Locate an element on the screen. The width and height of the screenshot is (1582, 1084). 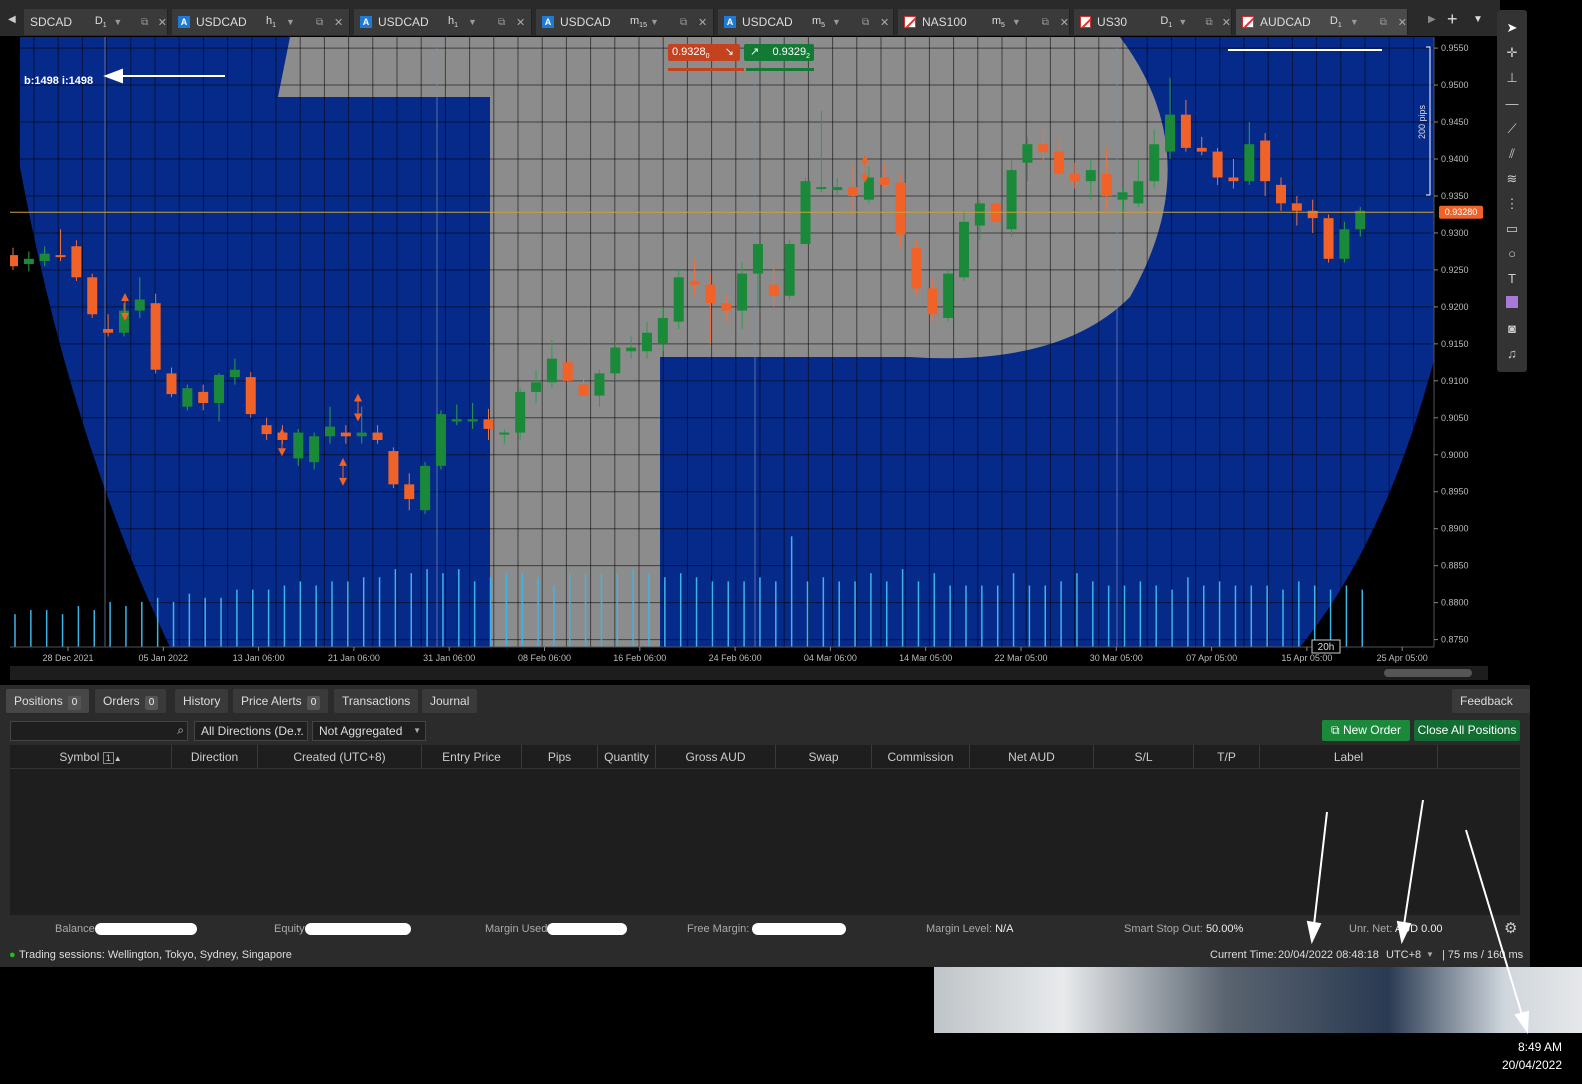
col-symbol: Symbol 1 ▲ is located at coordinates (91, 757).